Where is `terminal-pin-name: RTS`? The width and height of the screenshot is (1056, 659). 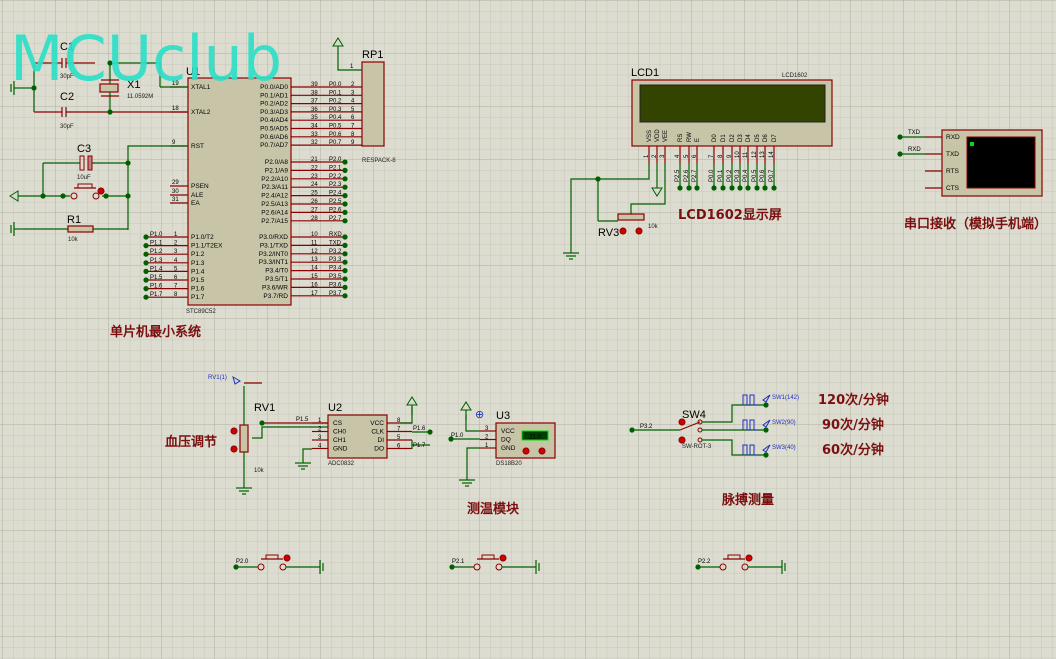 terminal-pin-name: RTS is located at coordinates (953, 171).